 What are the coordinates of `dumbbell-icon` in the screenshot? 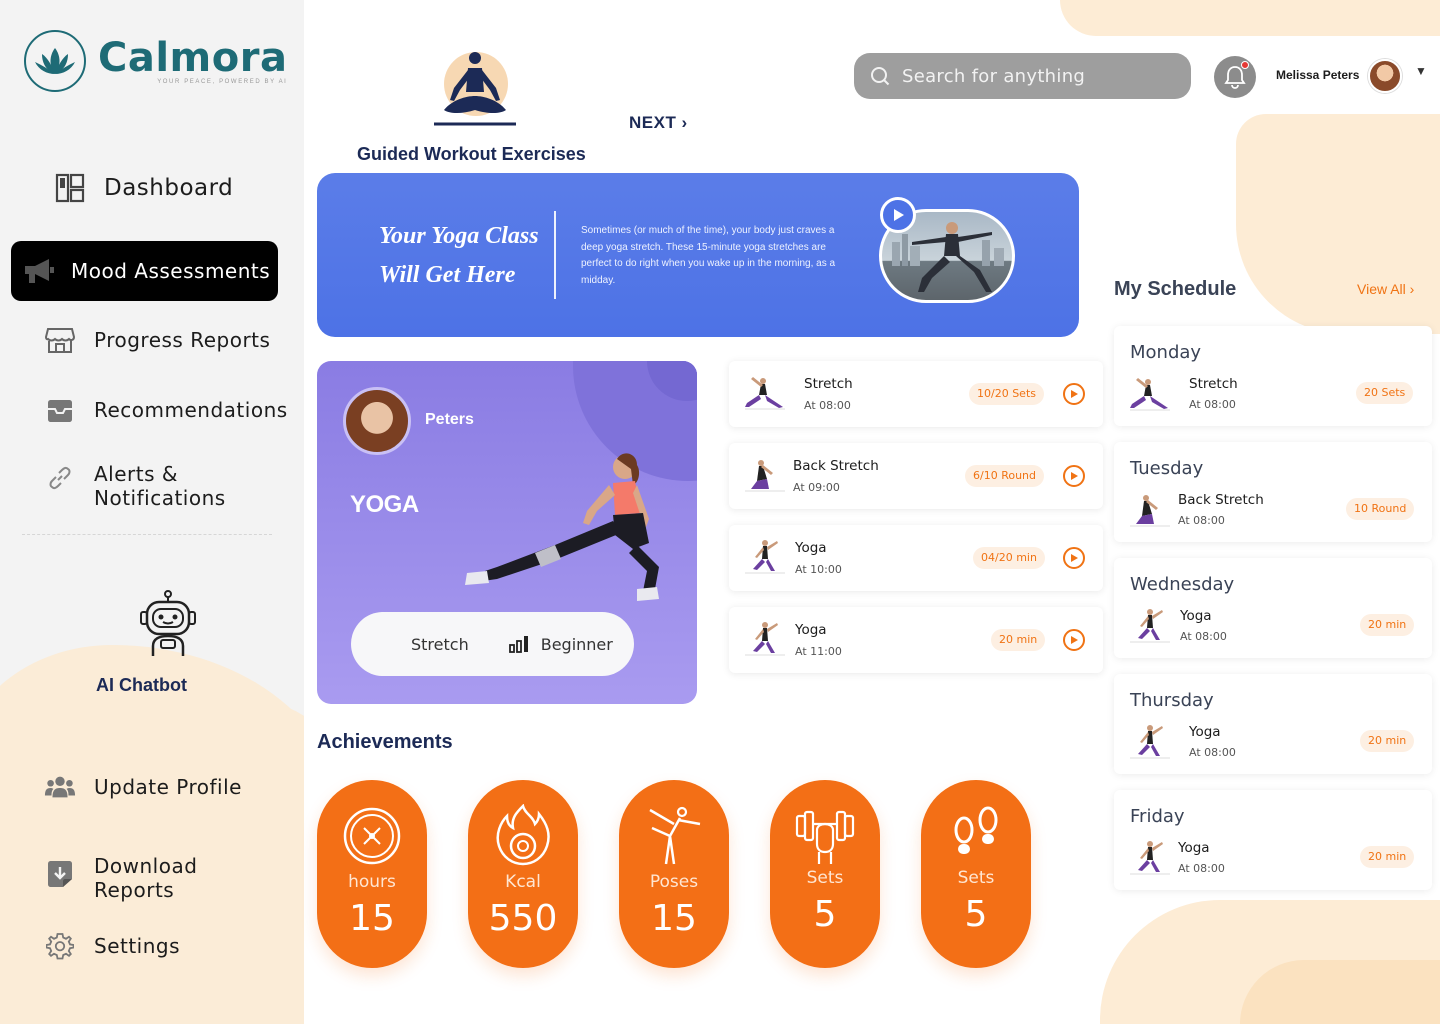 It's located at (825, 835).